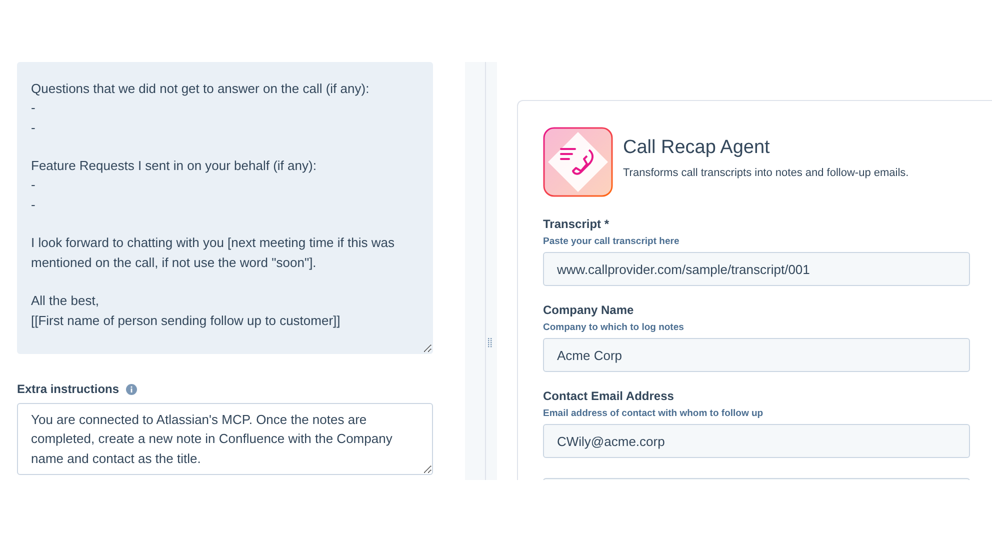 The width and height of the screenshot is (992, 558). What do you see at coordinates (576, 224) in the screenshot?
I see `field-label: Transcript *` at bounding box center [576, 224].